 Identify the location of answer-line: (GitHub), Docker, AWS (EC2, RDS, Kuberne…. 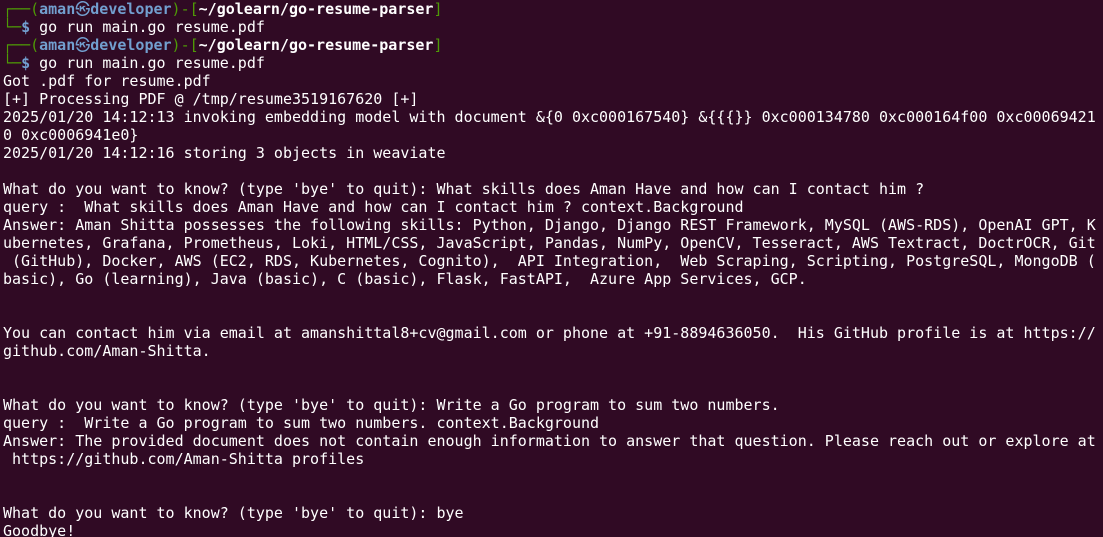
(549, 261).